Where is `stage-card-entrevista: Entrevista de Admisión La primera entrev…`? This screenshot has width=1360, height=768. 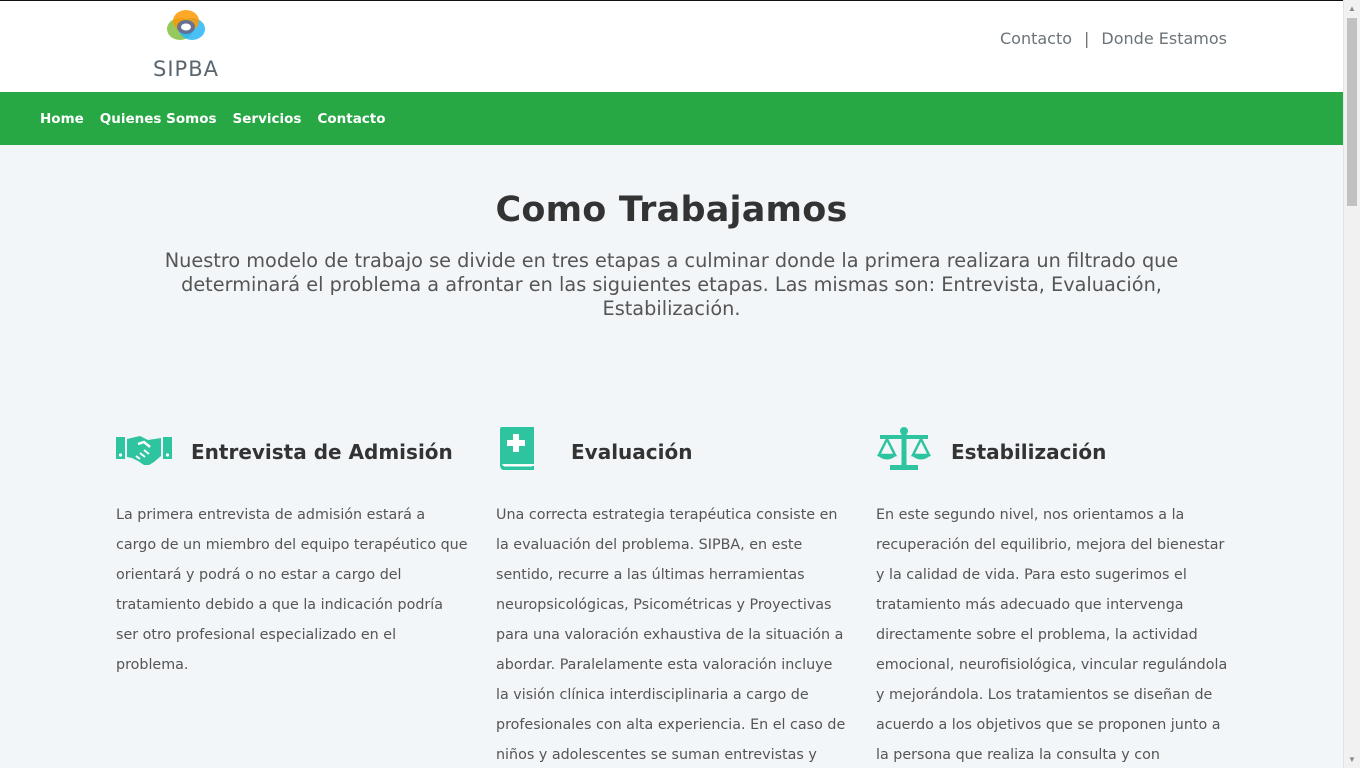
stage-card-entrevista: Entrevista de Admisión La primera entrev… is located at coordinates (292, 549).